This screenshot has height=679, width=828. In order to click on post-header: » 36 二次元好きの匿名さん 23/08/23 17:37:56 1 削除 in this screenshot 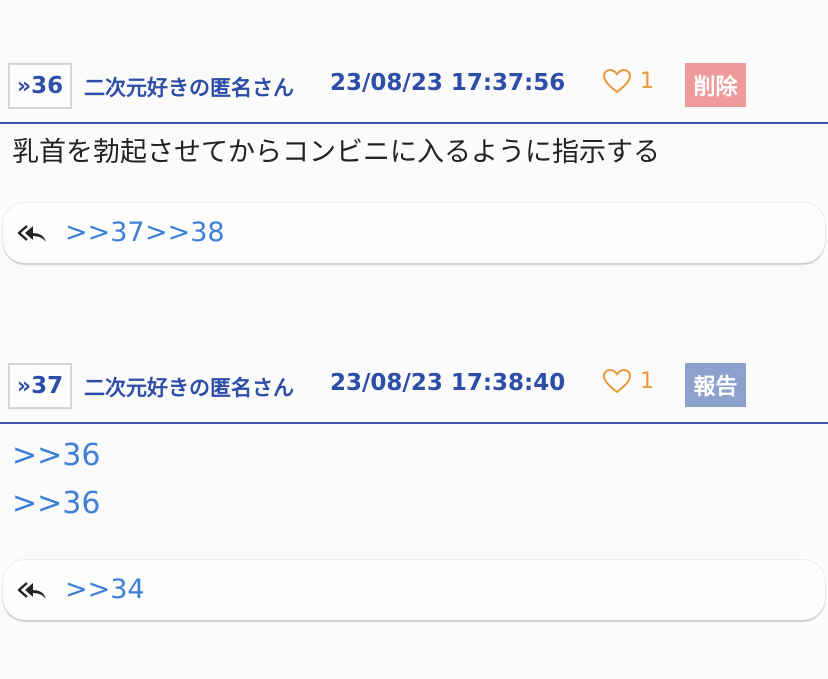, I will do `click(414, 92)`.